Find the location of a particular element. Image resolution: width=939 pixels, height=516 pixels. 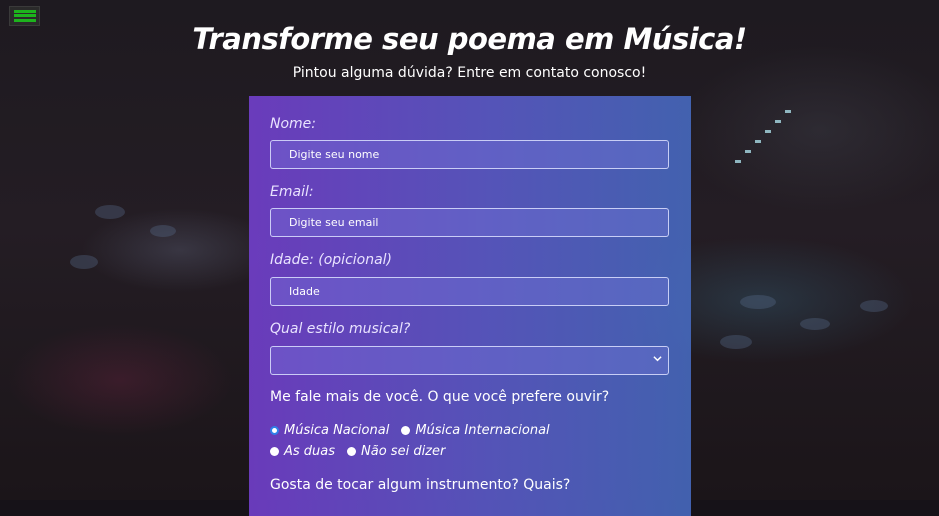

radio-musica-nacional: Música Nacional is located at coordinates (329, 430).